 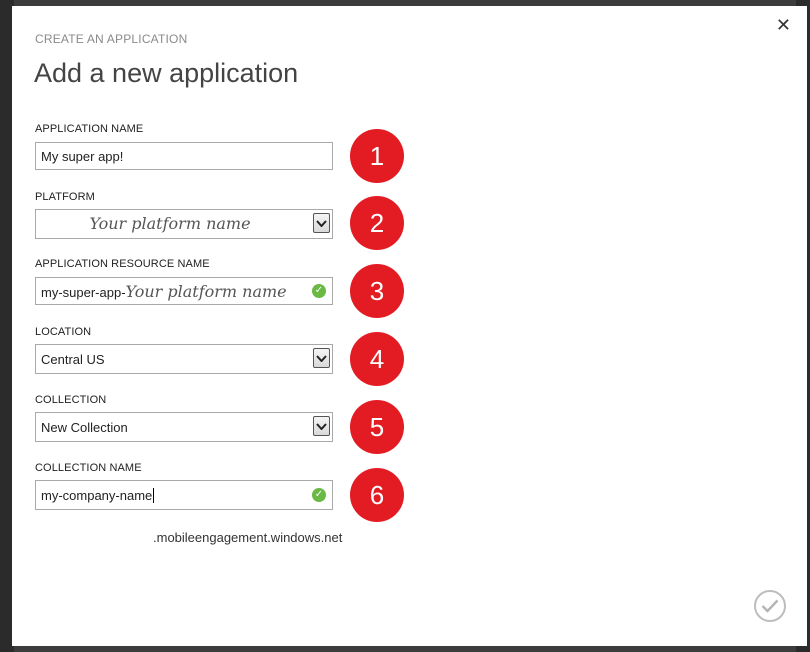 I want to click on text-cursor, so click(x=154, y=495).